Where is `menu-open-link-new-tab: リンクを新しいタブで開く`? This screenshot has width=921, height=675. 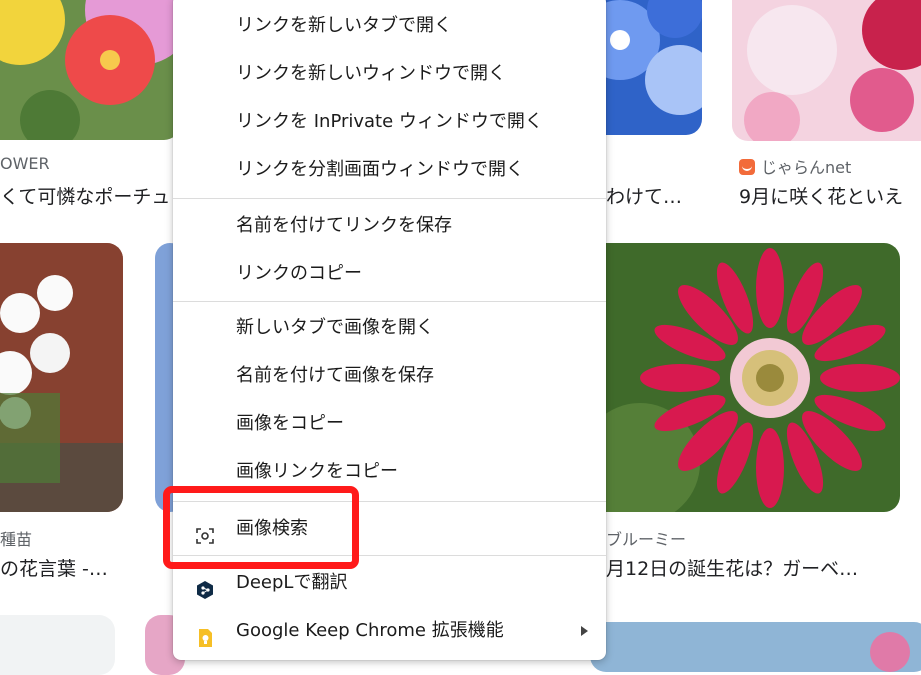 menu-open-link-new-tab: リンクを新しいタブで開く is located at coordinates (389, 26).